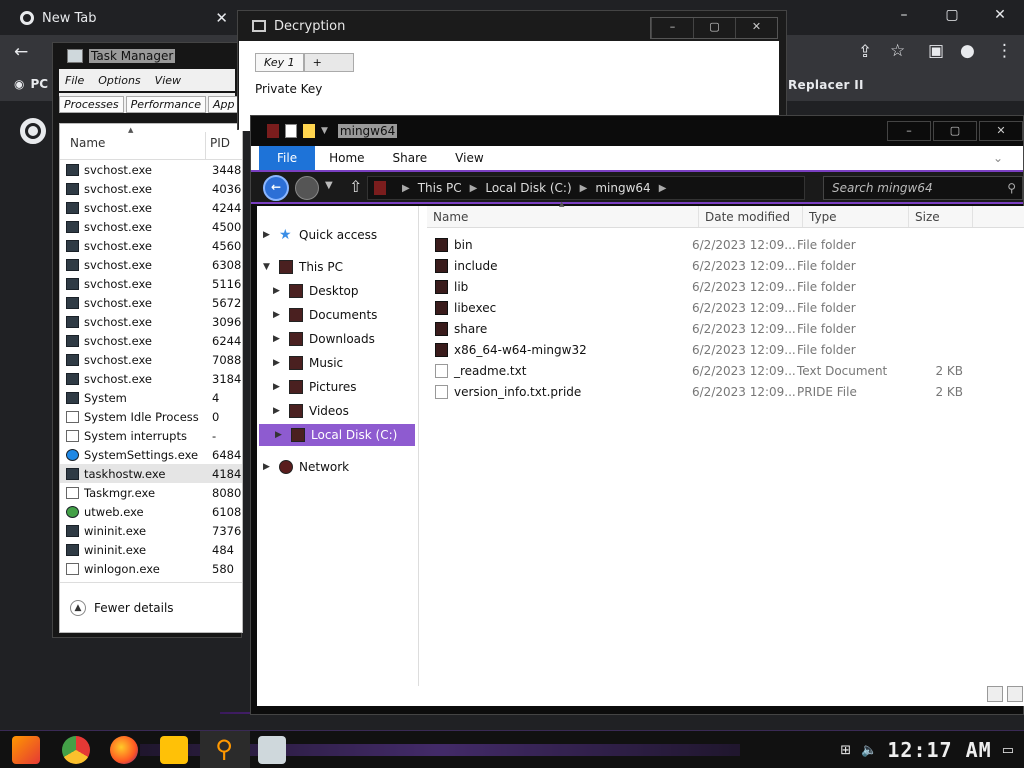 This screenshot has height=768, width=1024. I want to click on search-input: Search mingw64 ⚲, so click(923, 188).